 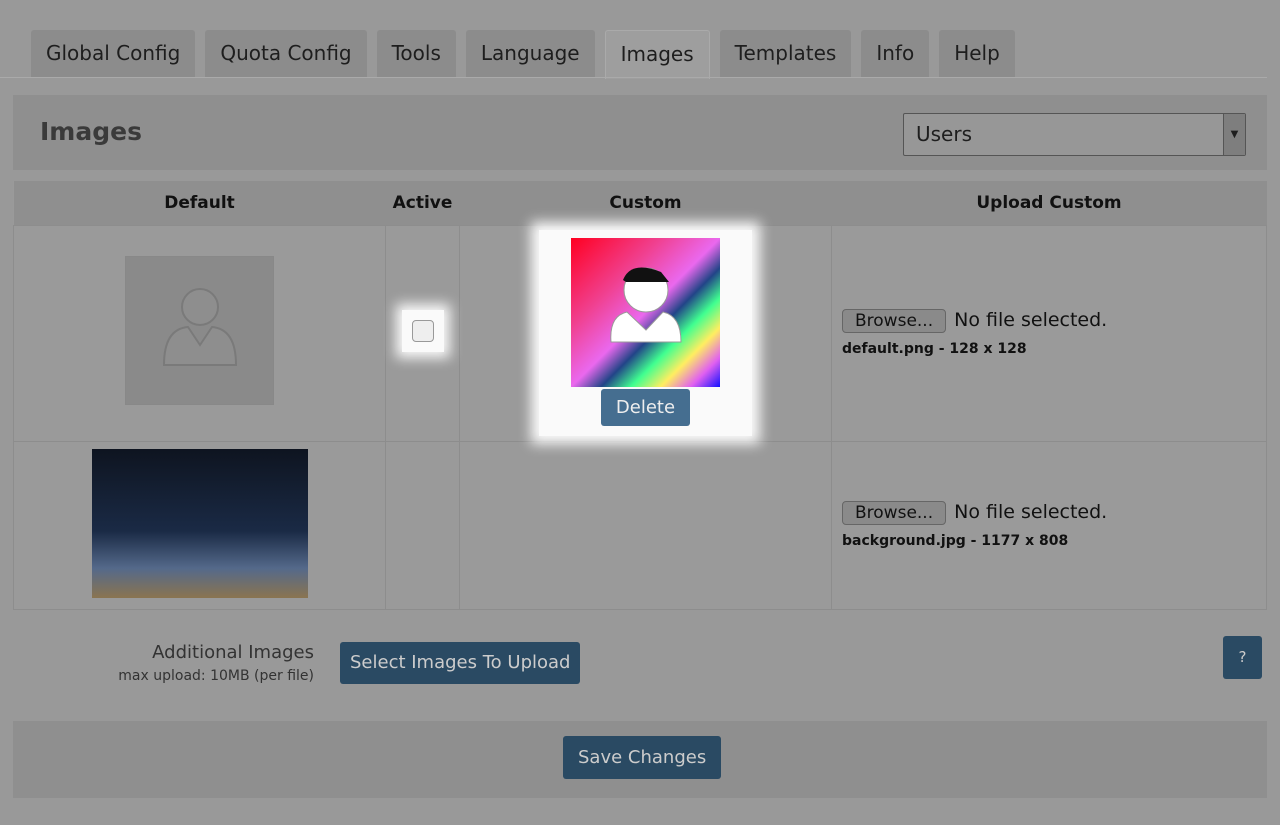 What do you see at coordinates (91, 131) in the screenshot?
I see `page-title: Images` at bounding box center [91, 131].